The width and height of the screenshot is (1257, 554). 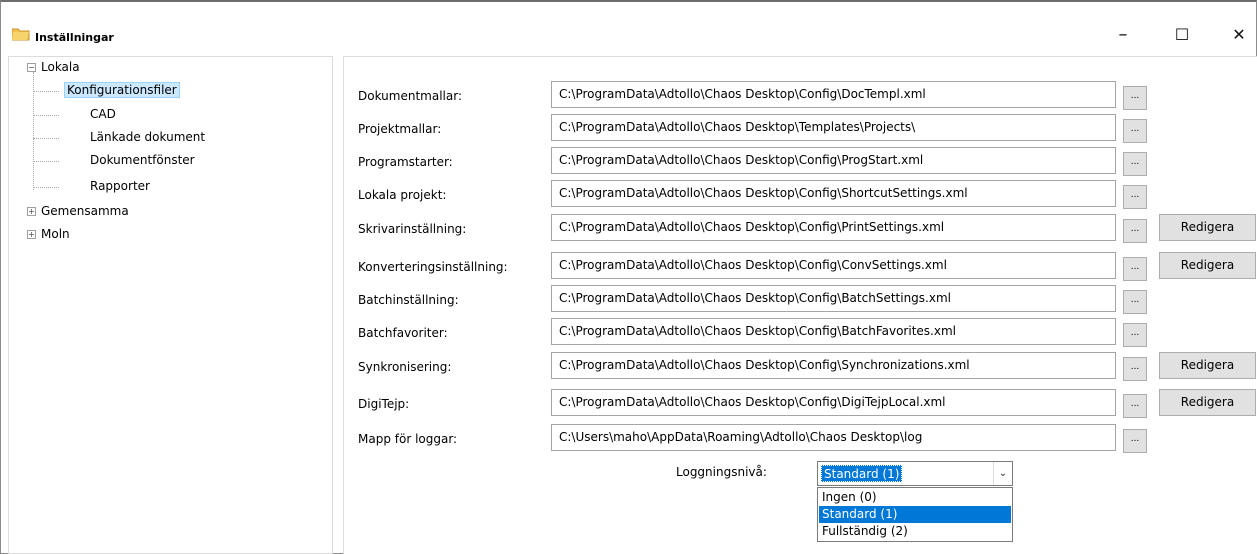 I want to click on logging-level-label: Loggningsnivå:, so click(x=721, y=472).